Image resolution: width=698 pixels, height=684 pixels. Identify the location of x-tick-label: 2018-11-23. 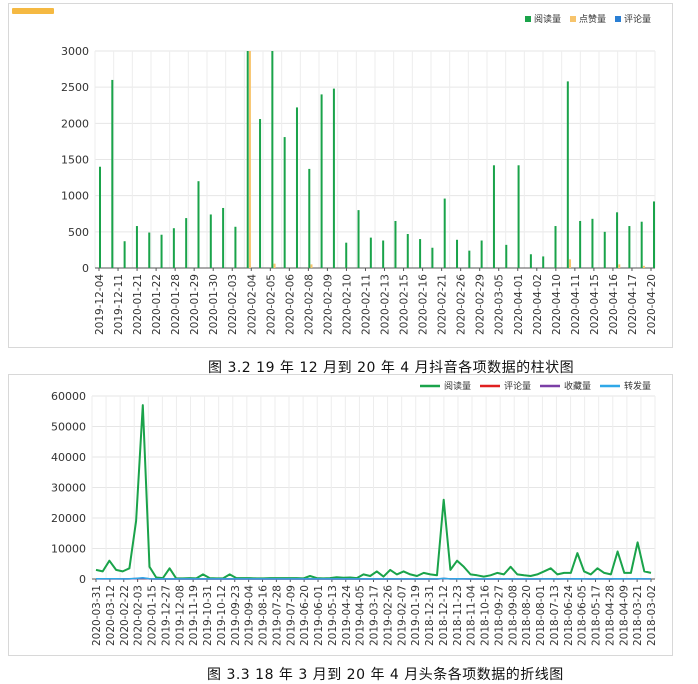
(458, 615).